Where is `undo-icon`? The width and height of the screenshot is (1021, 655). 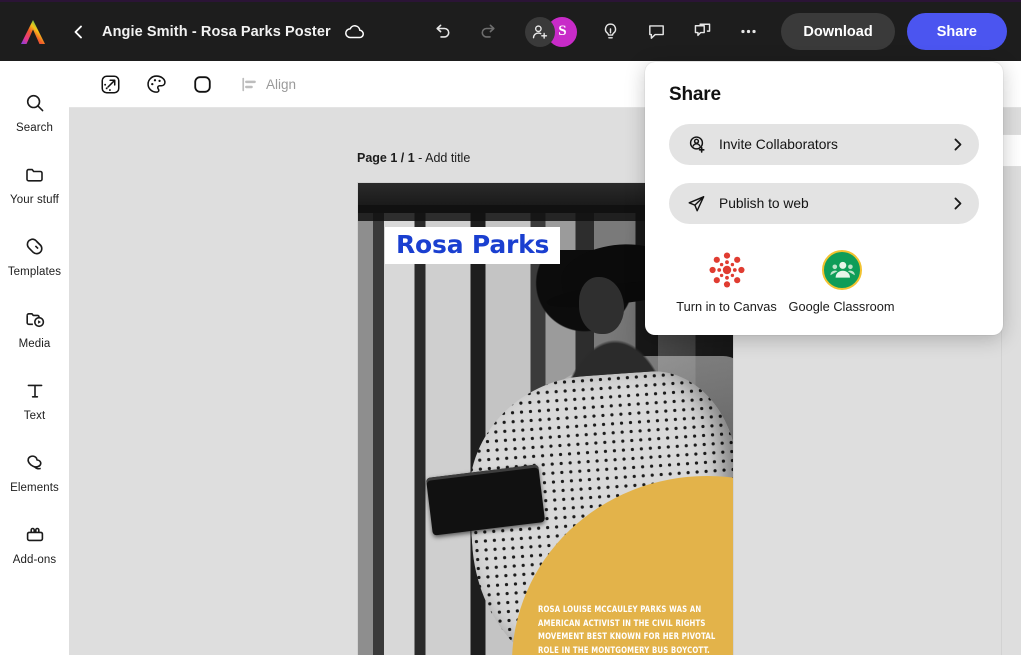 undo-icon is located at coordinates (442, 32).